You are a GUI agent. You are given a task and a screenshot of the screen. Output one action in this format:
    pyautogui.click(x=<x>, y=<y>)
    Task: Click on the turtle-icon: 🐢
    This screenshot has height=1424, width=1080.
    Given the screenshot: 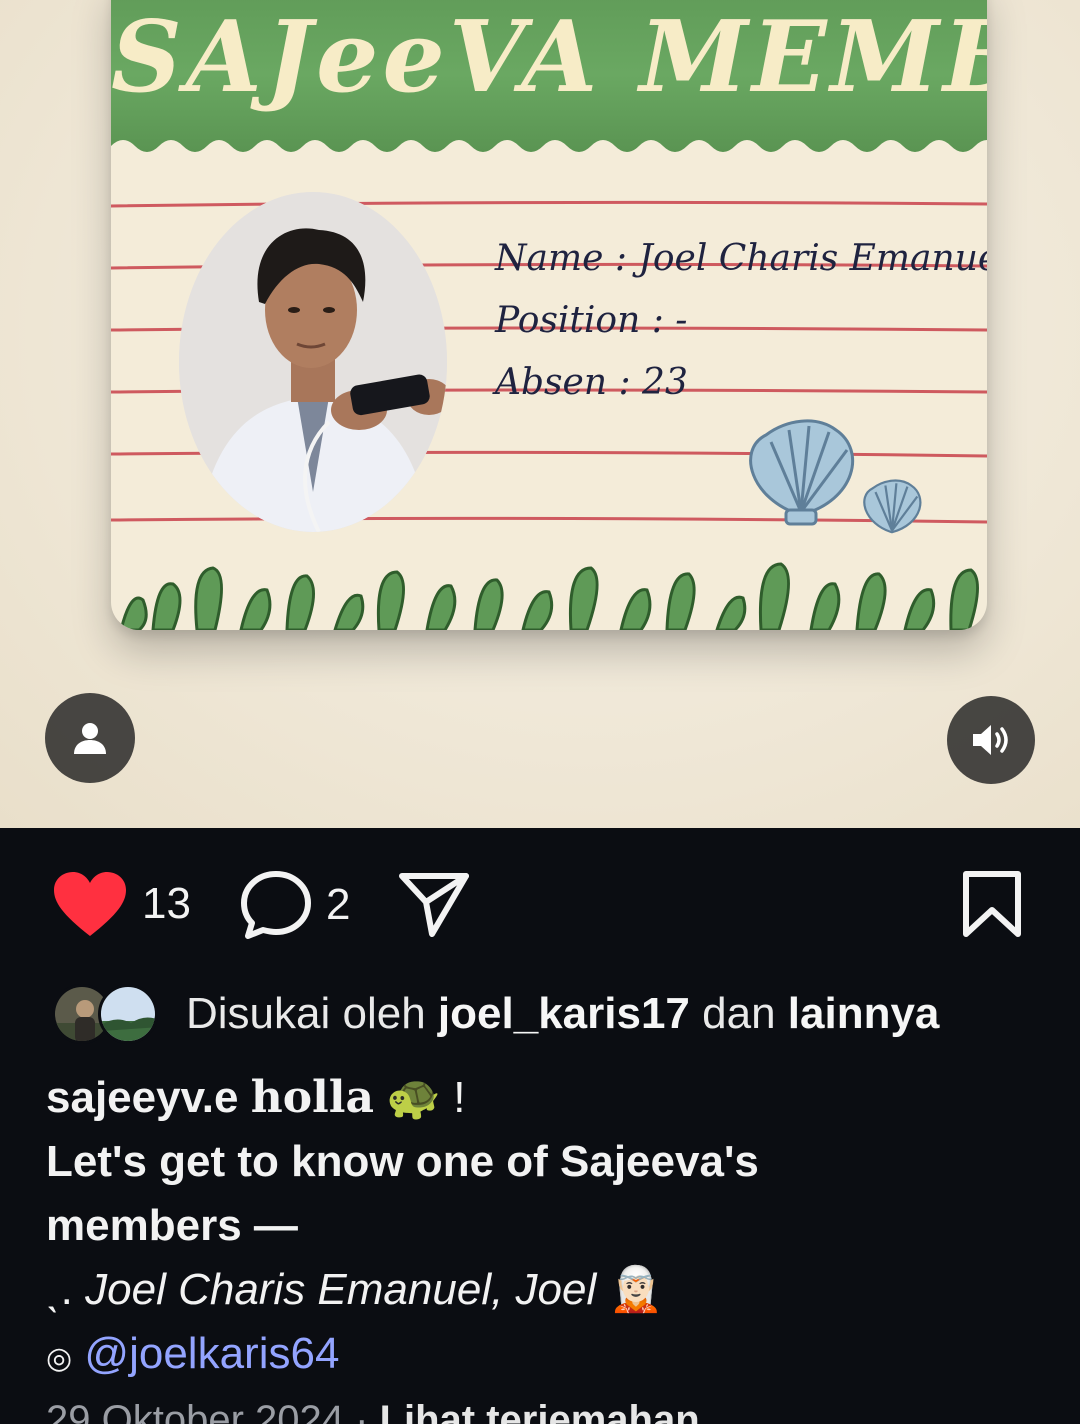 What is the action you would take?
    pyautogui.click(x=414, y=1097)
    